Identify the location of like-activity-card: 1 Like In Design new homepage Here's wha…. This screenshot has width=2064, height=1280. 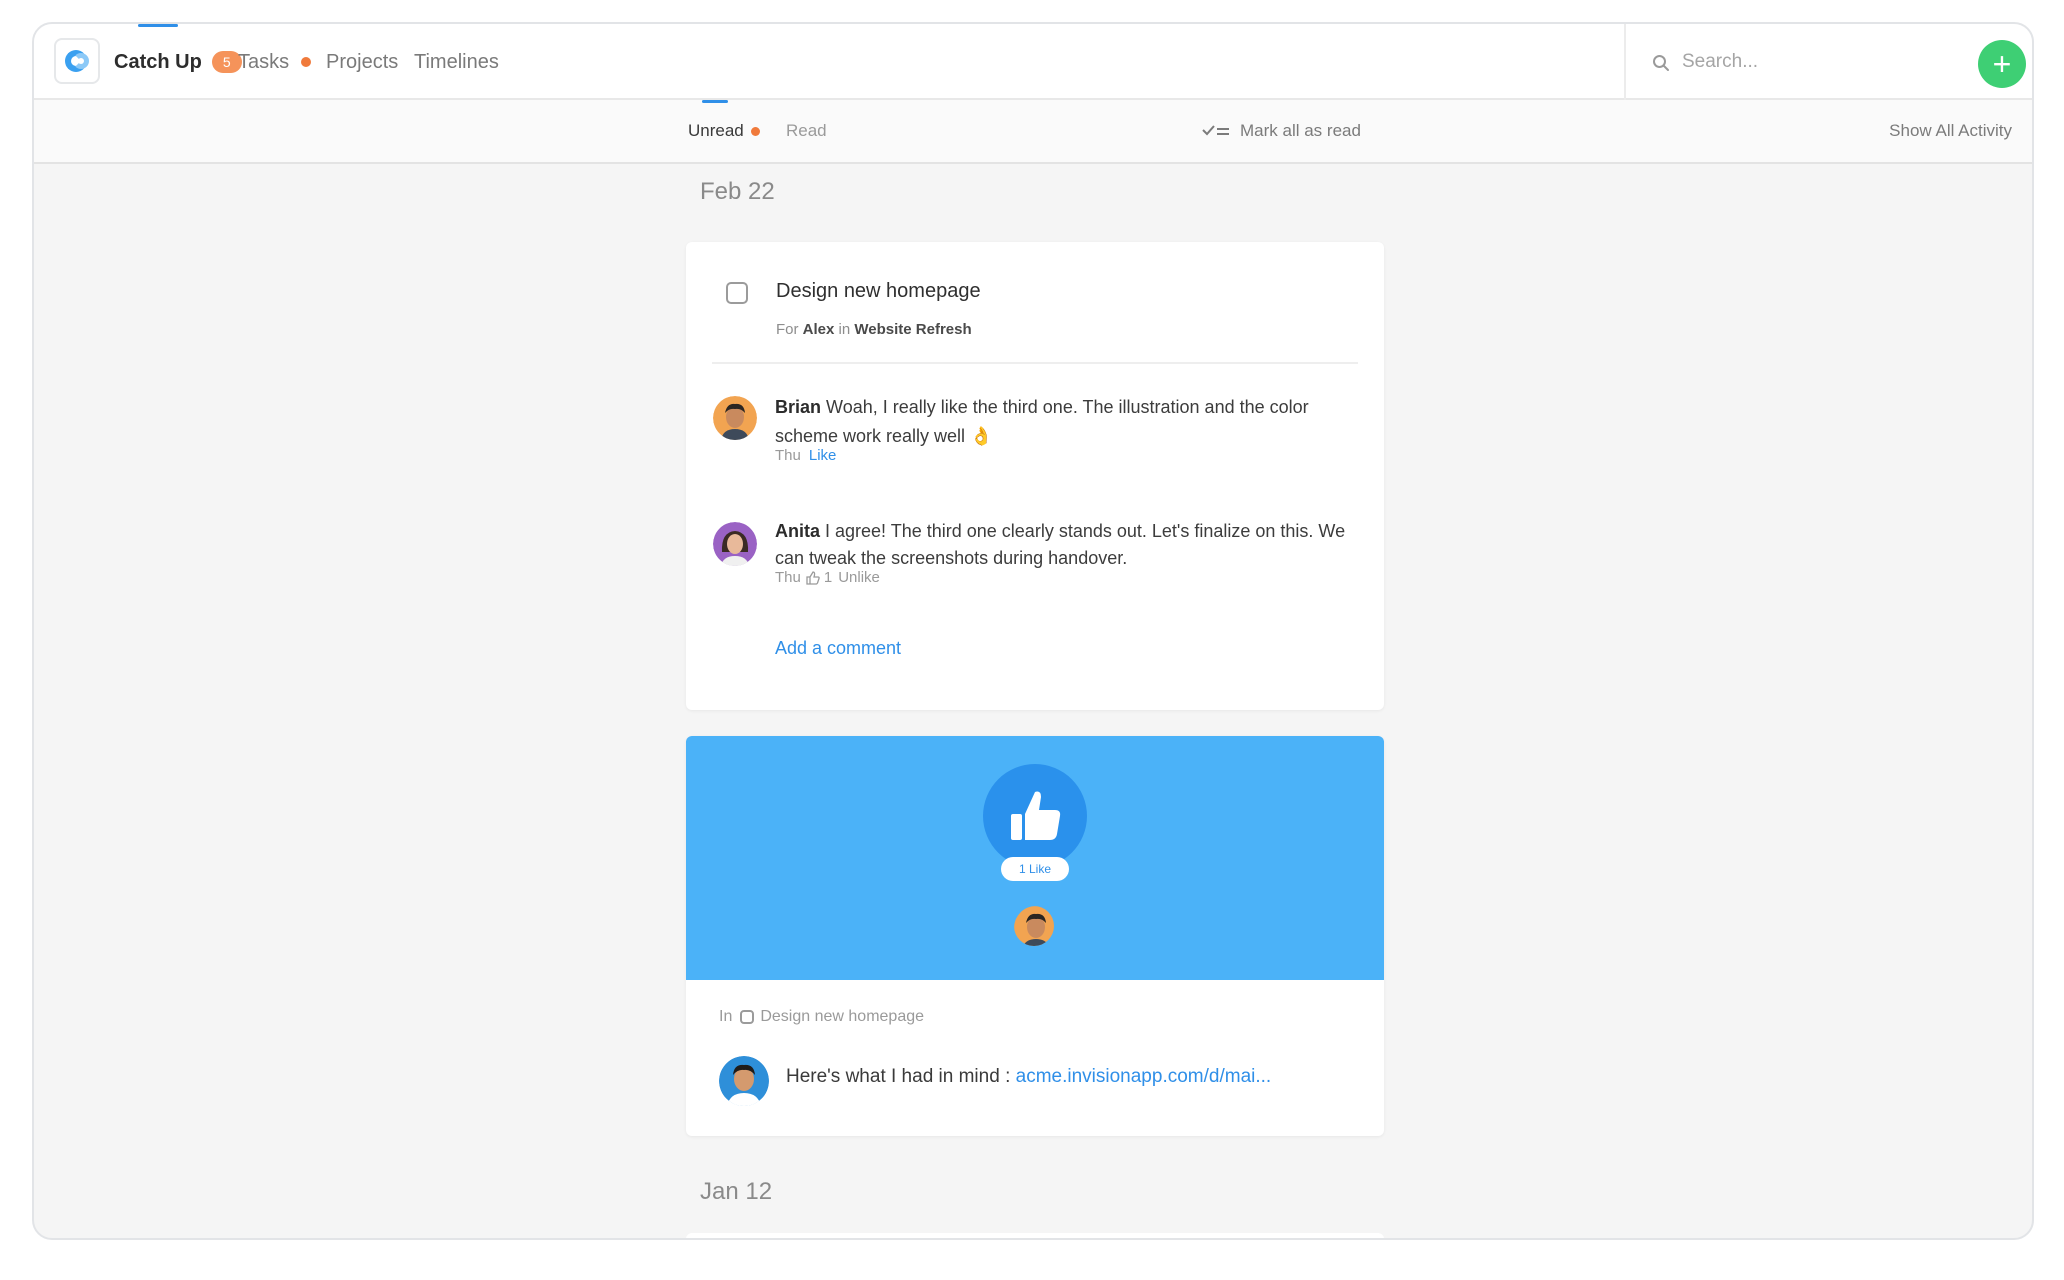
(1035, 936).